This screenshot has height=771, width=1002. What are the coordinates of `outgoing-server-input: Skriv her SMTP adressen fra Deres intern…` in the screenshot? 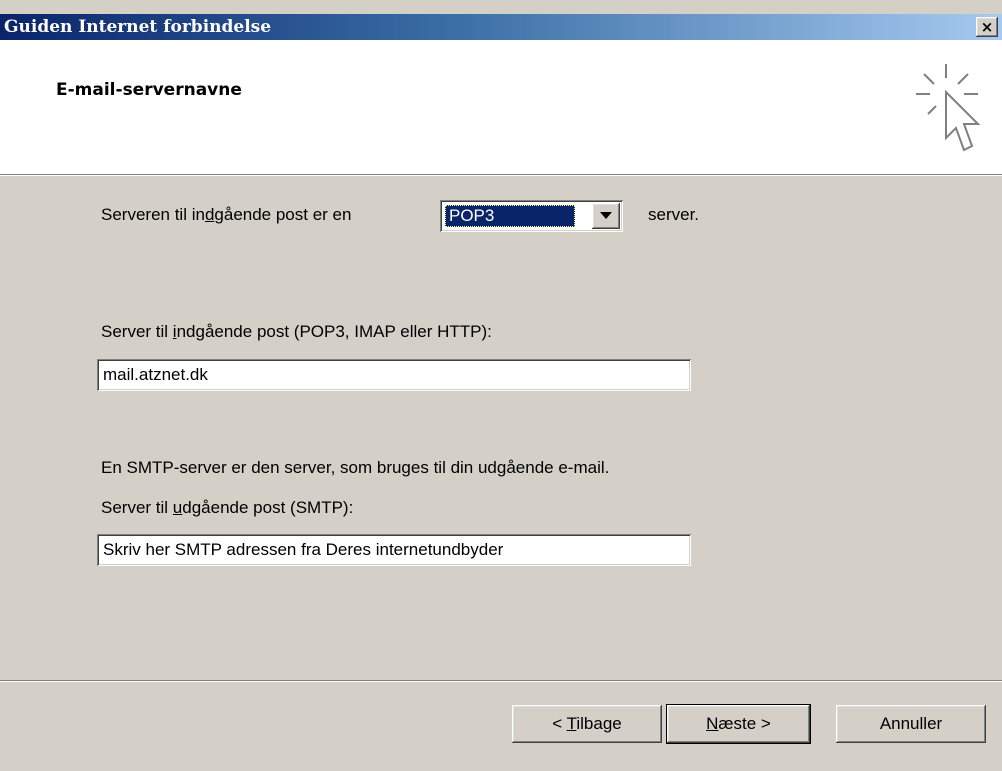 It's located at (394, 550).